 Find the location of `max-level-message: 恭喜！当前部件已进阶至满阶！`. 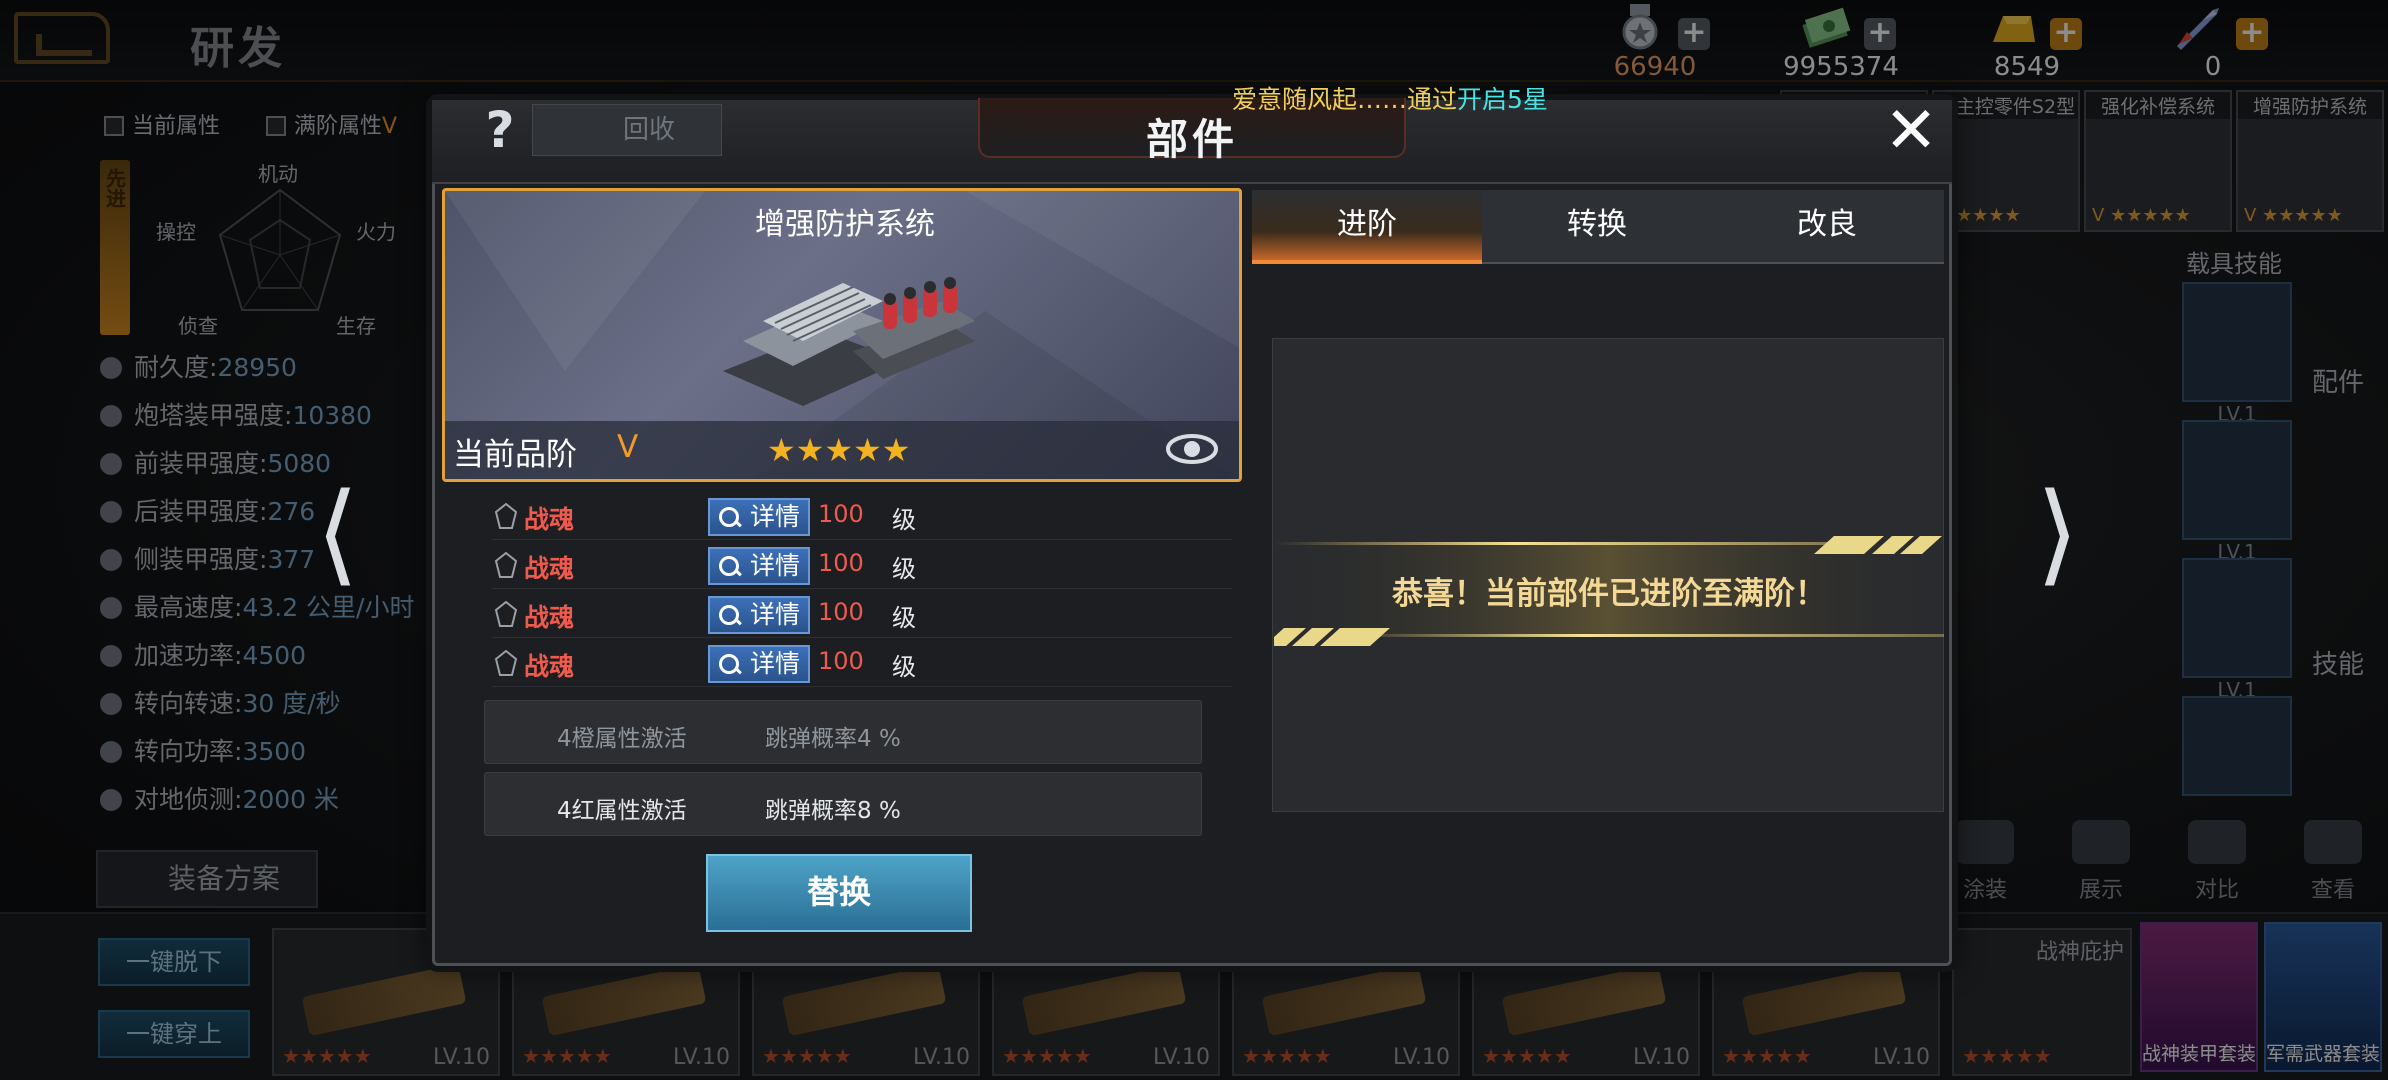

max-level-message: 恭喜！当前部件已进阶至满阶！ is located at coordinates (1609, 594).